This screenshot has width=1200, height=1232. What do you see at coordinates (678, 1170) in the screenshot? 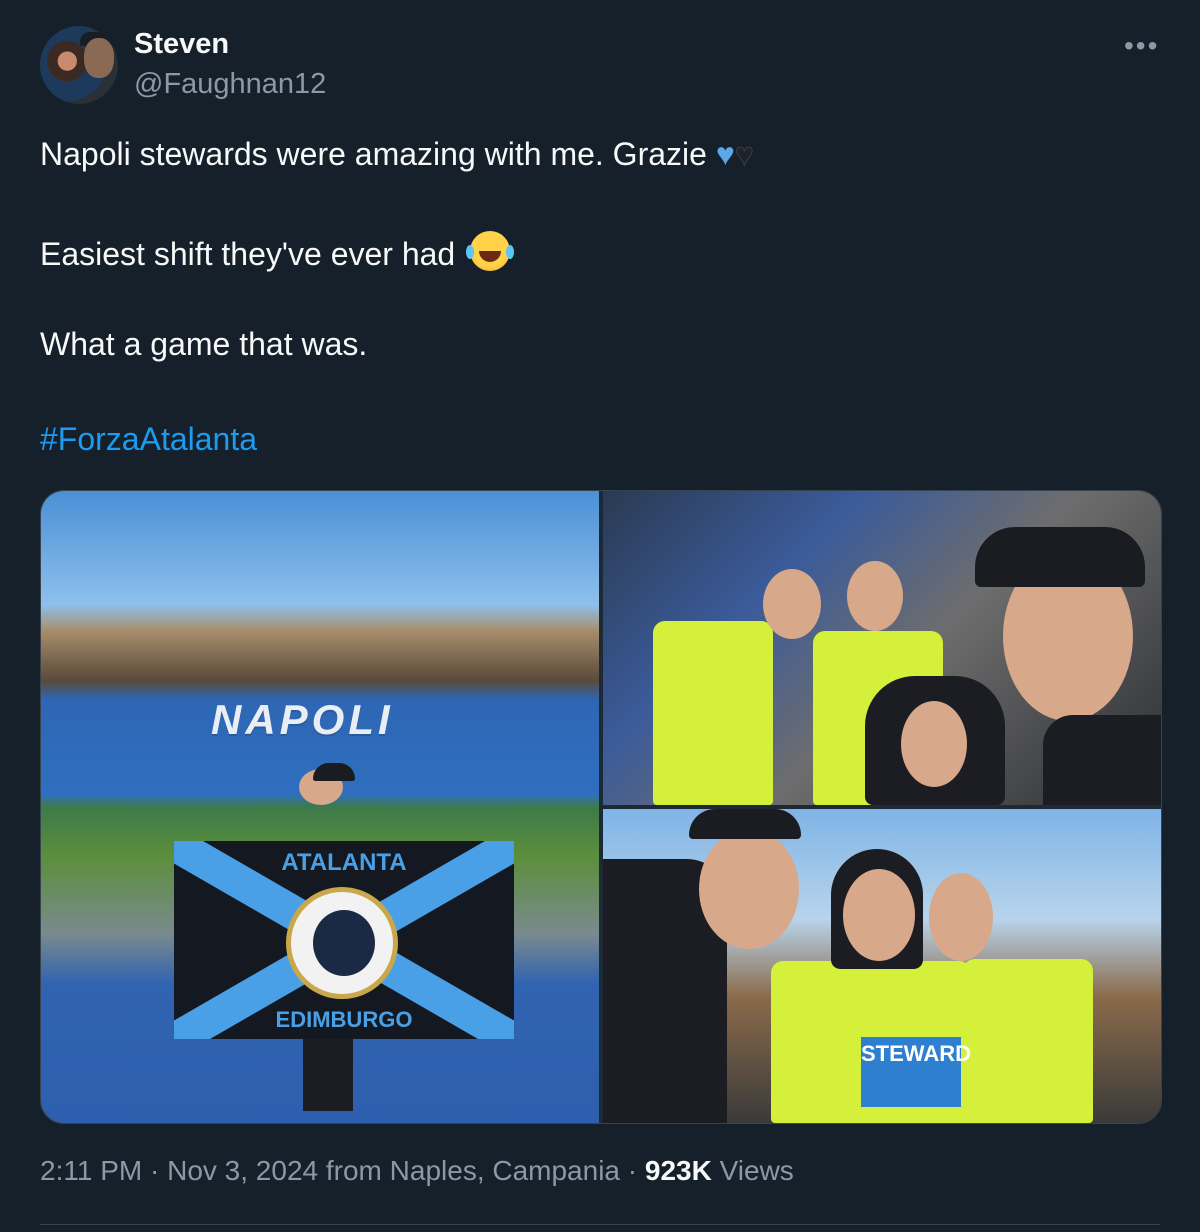
I see `views-count: 923K` at bounding box center [678, 1170].